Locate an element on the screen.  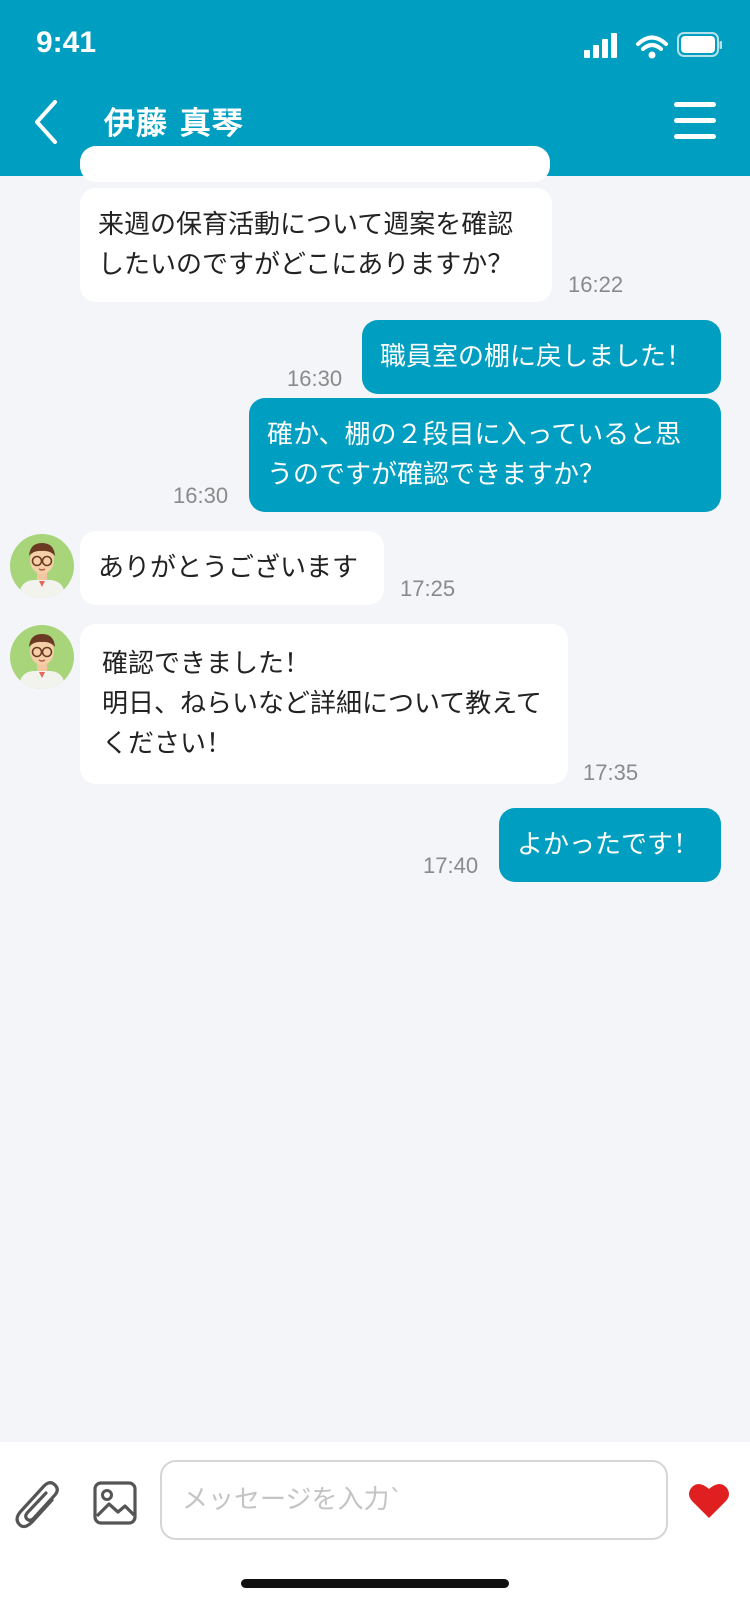
incoming-message: 来週の保育活動について週案を確認したいのですがどこにありますか？ is located at coordinates (316, 245).